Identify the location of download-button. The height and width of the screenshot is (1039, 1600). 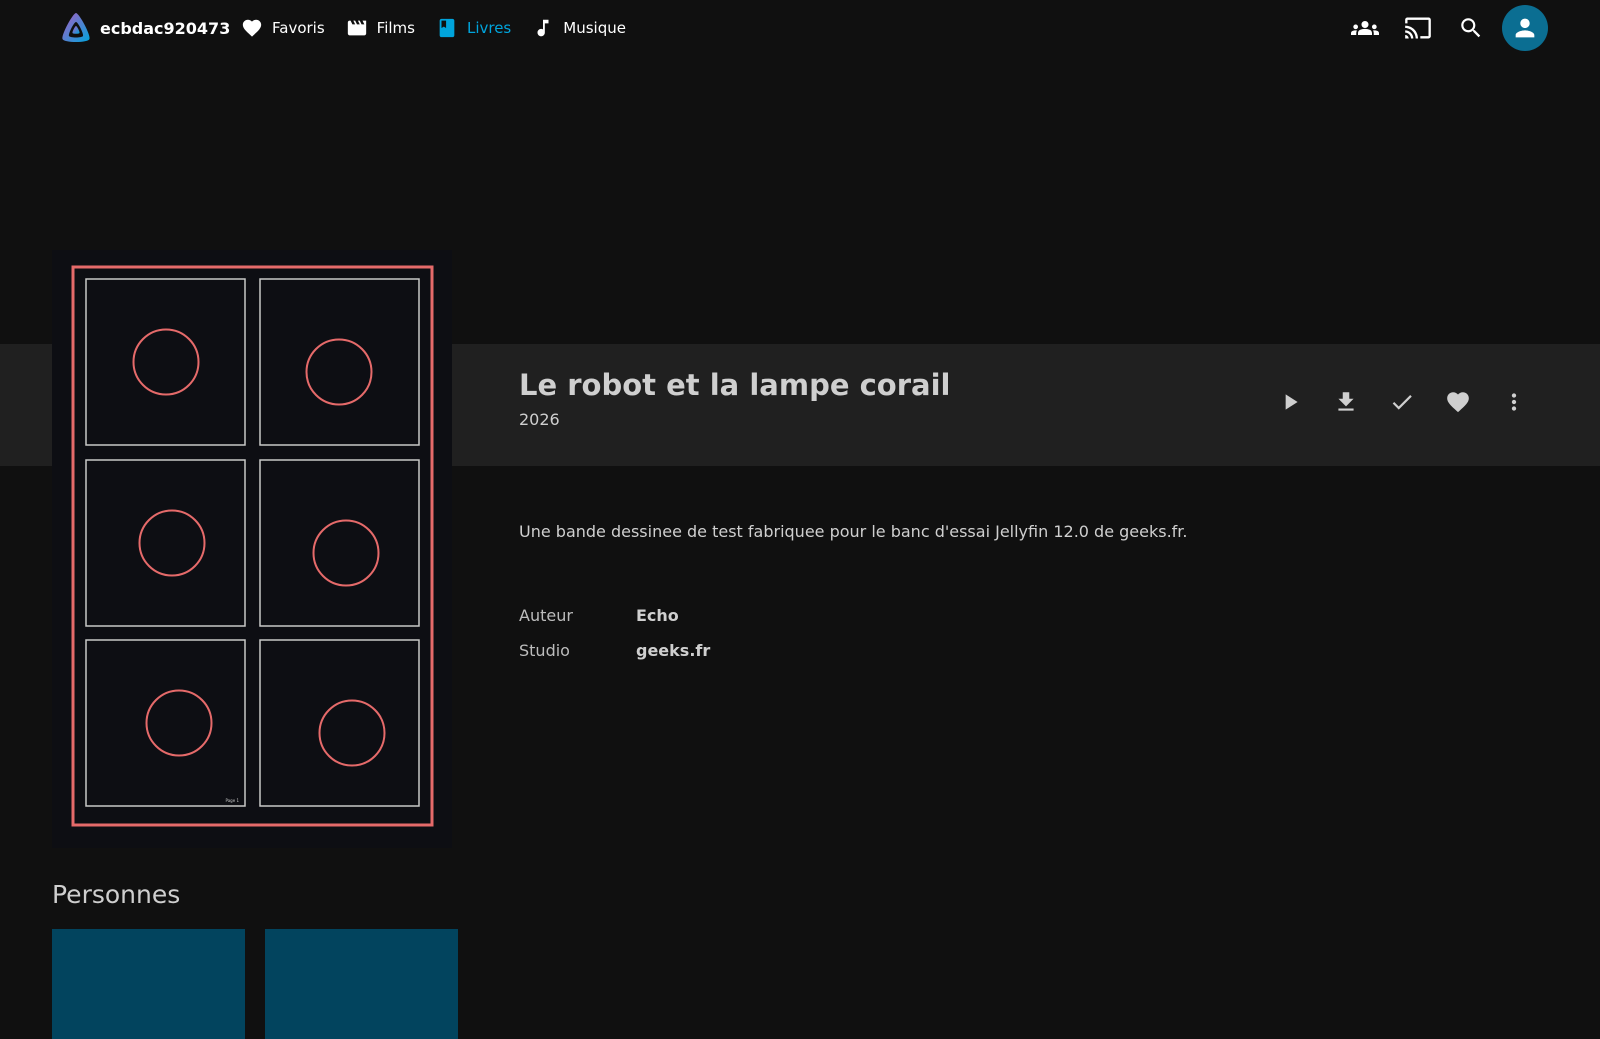
(1346, 402).